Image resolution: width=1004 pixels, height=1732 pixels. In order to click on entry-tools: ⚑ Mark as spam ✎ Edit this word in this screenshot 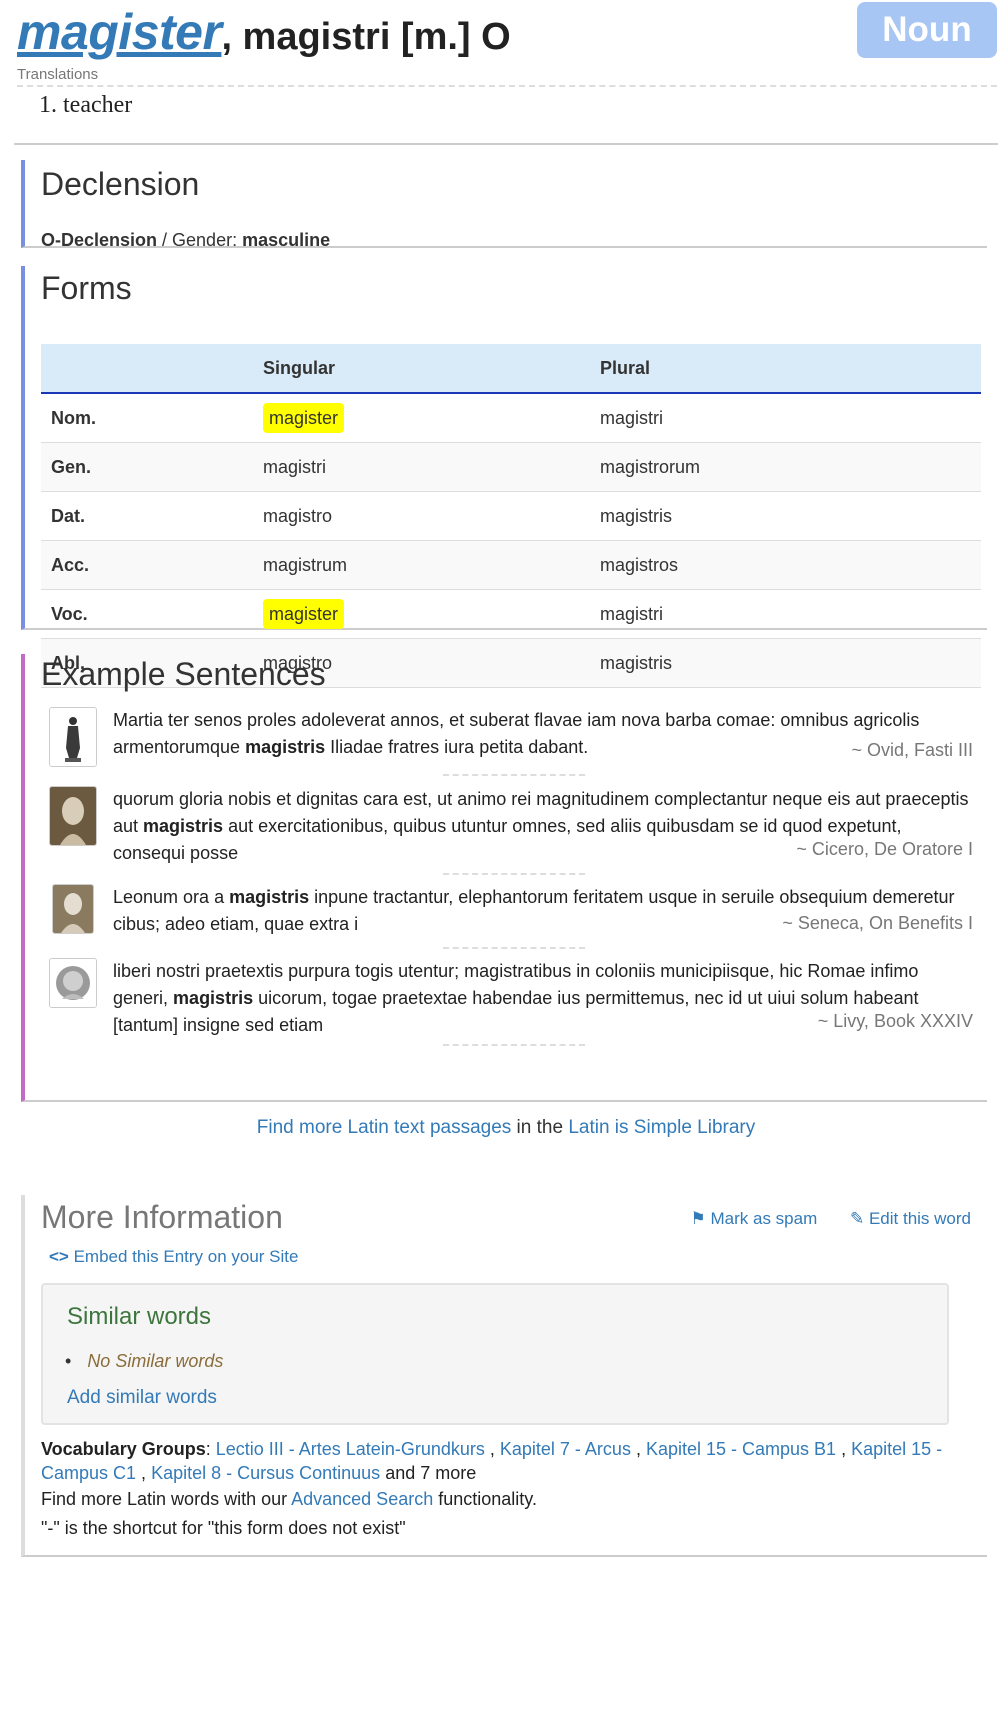, I will do `click(817, 1219)`.